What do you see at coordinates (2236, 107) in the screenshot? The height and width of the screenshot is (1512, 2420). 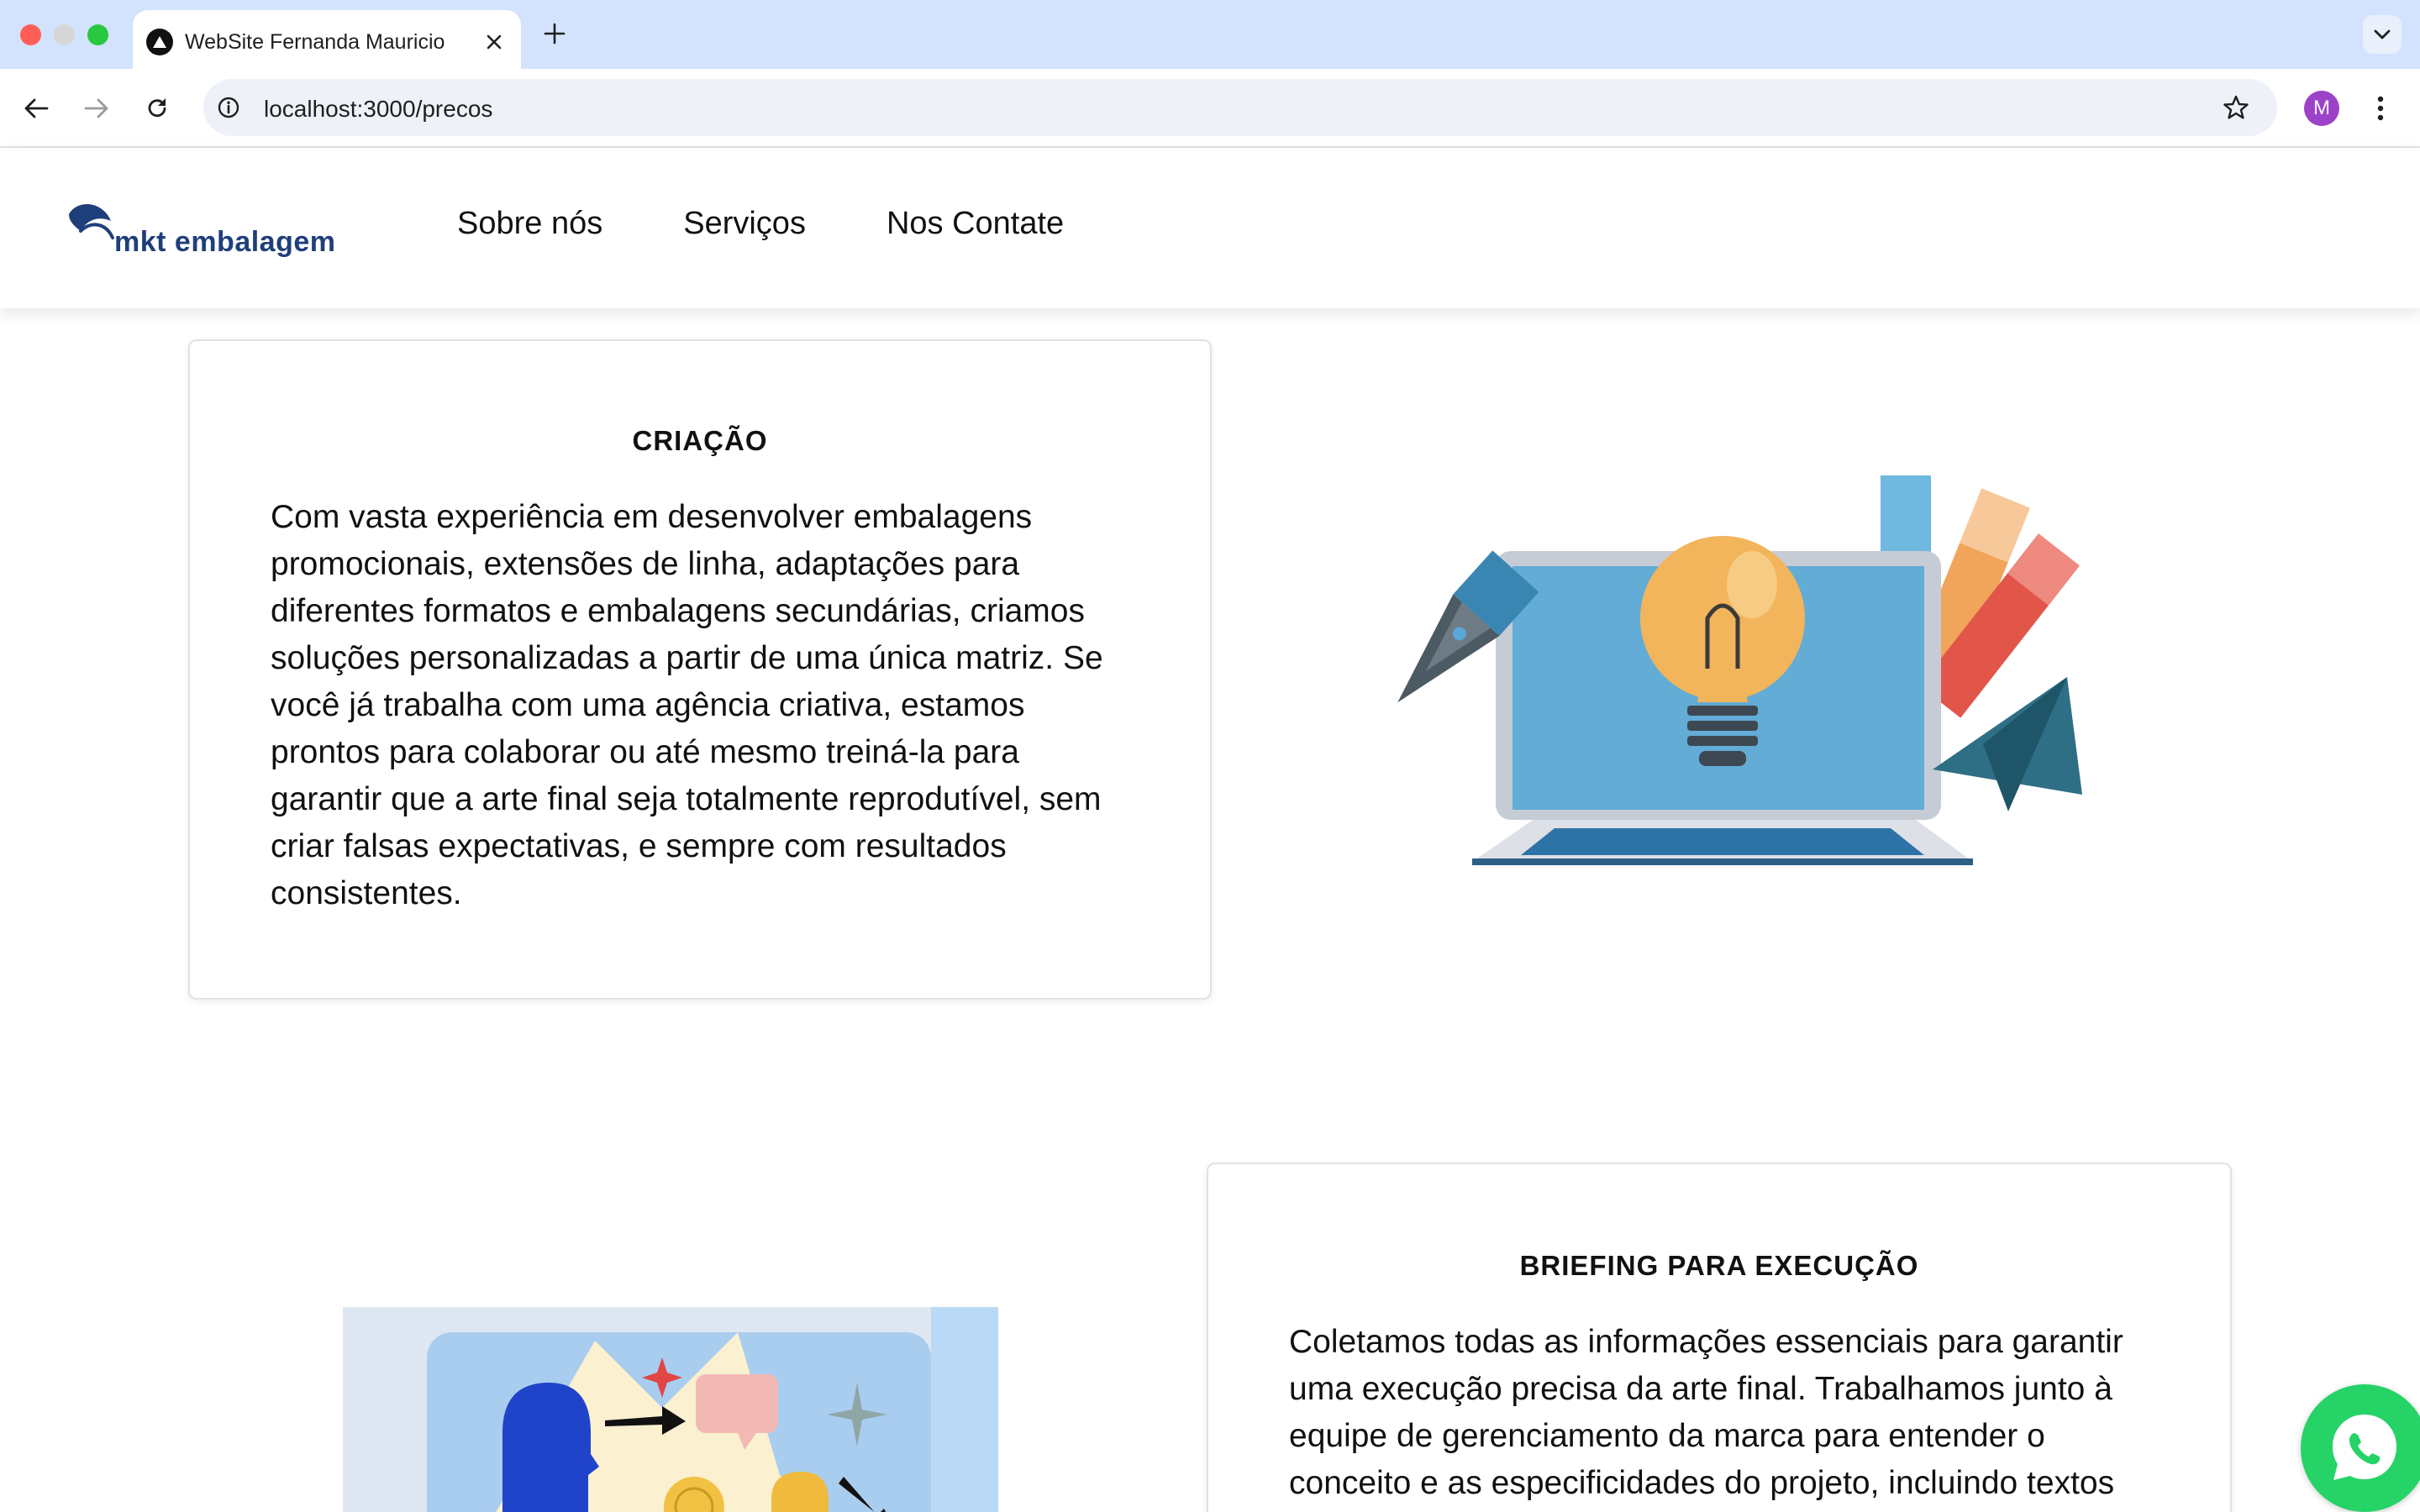 I see `bookmark-star-icon` at bounding box center [2236, 107].